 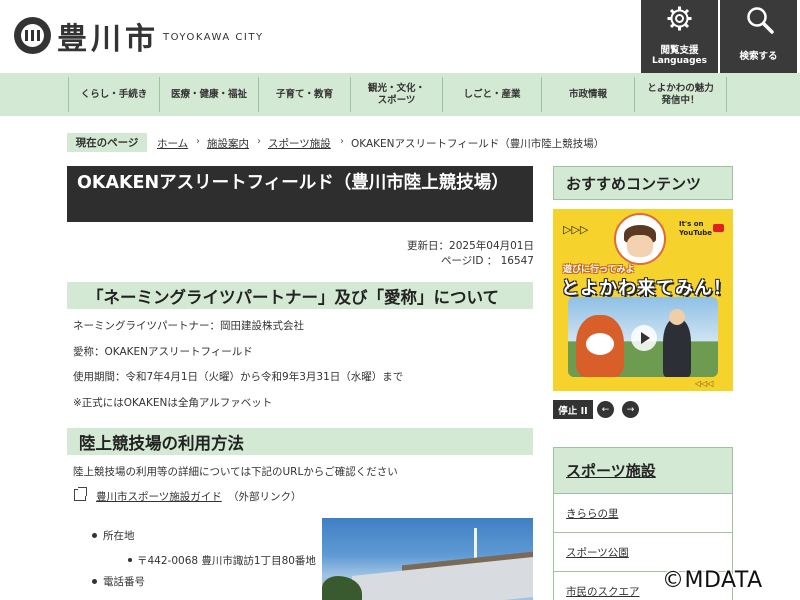 I want to click on recommended-heading: おすすめコンテンツ, so click(x=643, y=183).